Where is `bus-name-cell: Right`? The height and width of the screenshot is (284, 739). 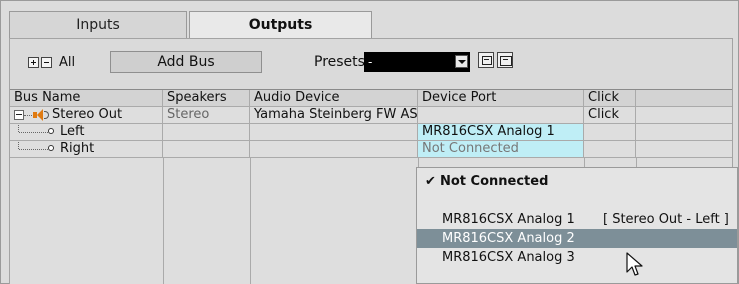 bus-name-cell: Right is located at coordinates (86, 149).